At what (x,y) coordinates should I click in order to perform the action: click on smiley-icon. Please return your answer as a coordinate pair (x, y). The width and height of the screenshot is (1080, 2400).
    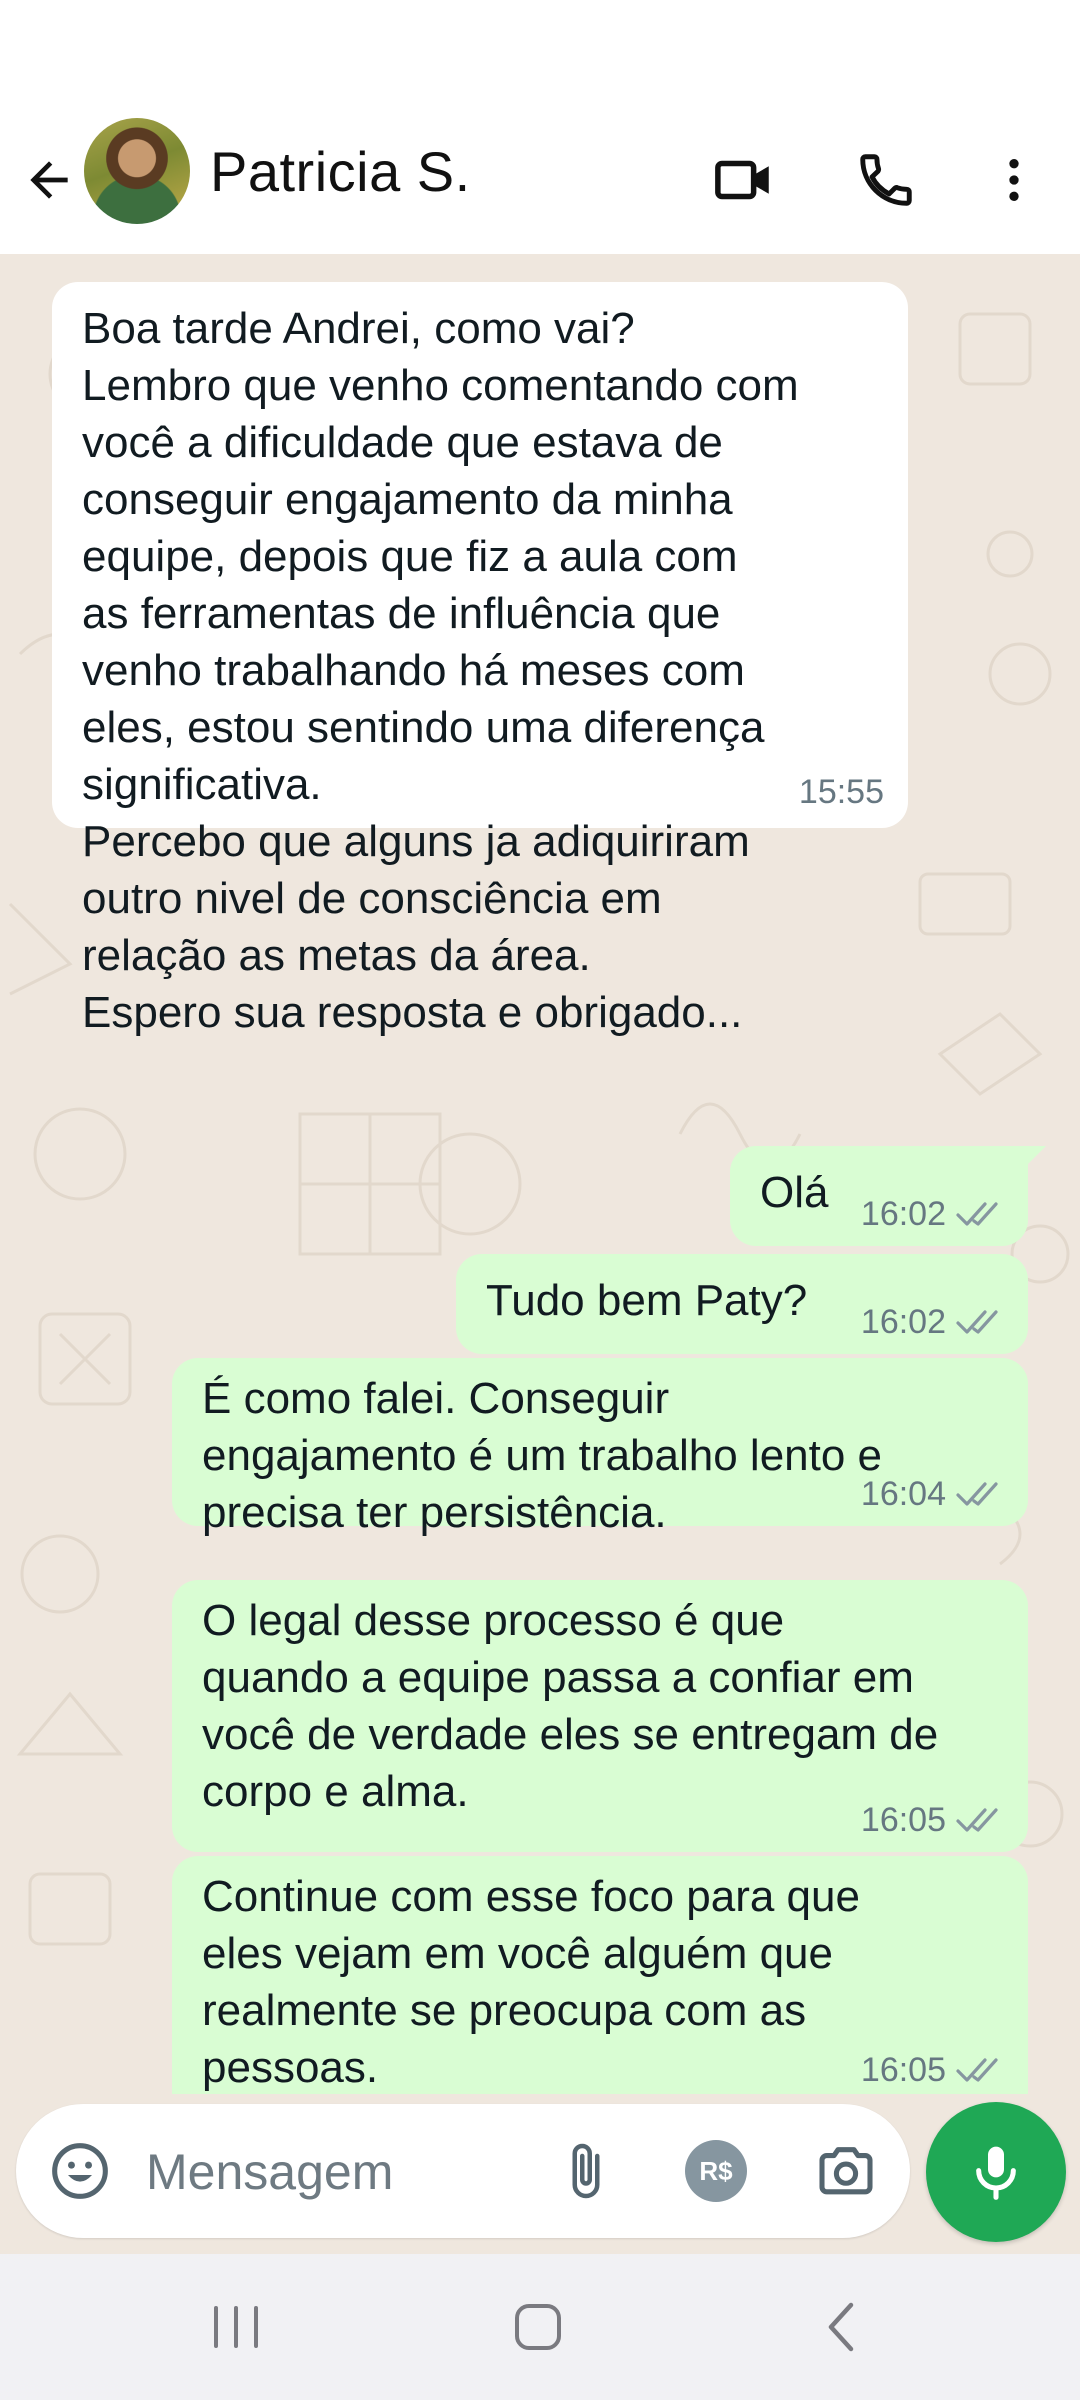
    Looking at the image, I should click on (80, 2171).